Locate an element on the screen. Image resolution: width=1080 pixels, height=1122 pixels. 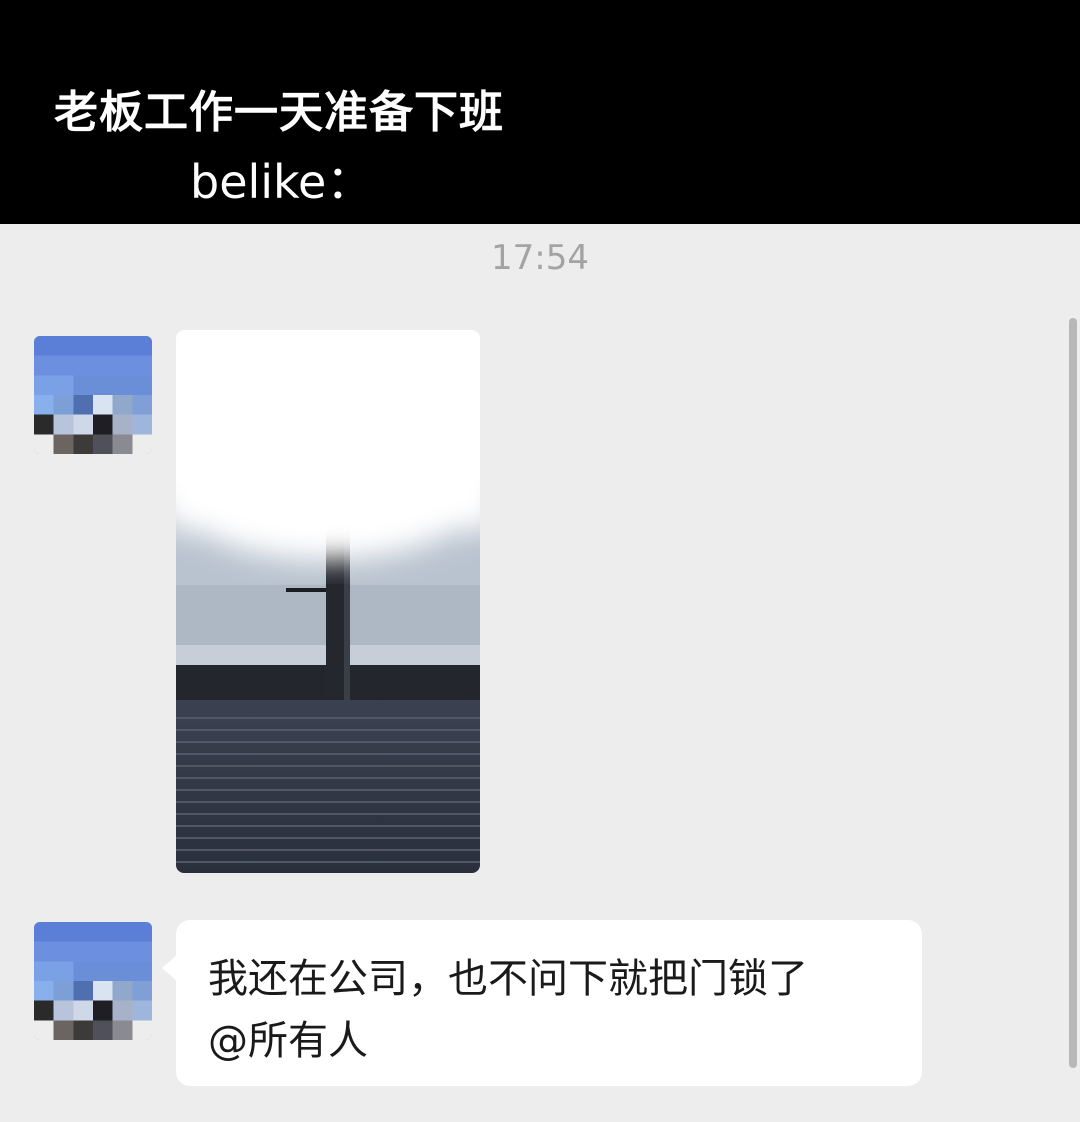
message-text: 我还在公司，也不问下就把门锁了 @所有人 is located at coordinates (553, 1010).